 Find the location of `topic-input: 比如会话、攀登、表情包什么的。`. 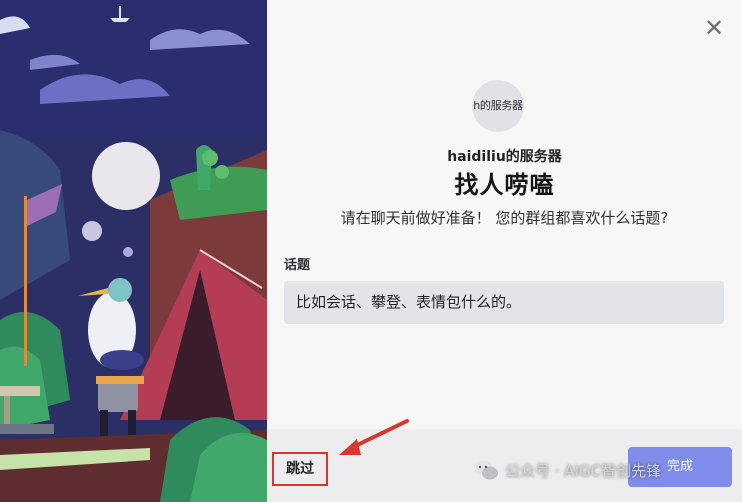

topic-input: 比如会话、攀登、表情包什么的。 is located at coordinates (504, 302).